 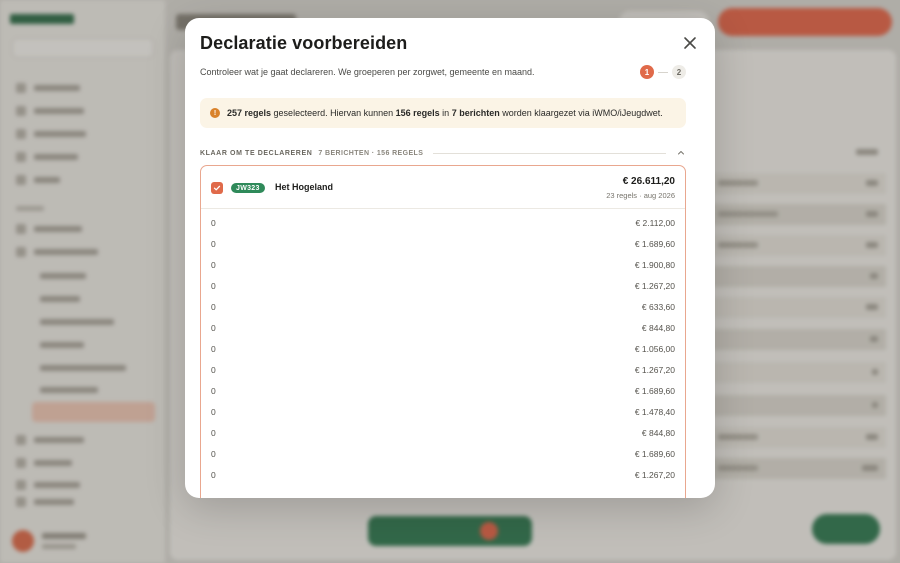 I want to click on group-meta: 23 regels · aug 2026, so click(x=640, y=195).